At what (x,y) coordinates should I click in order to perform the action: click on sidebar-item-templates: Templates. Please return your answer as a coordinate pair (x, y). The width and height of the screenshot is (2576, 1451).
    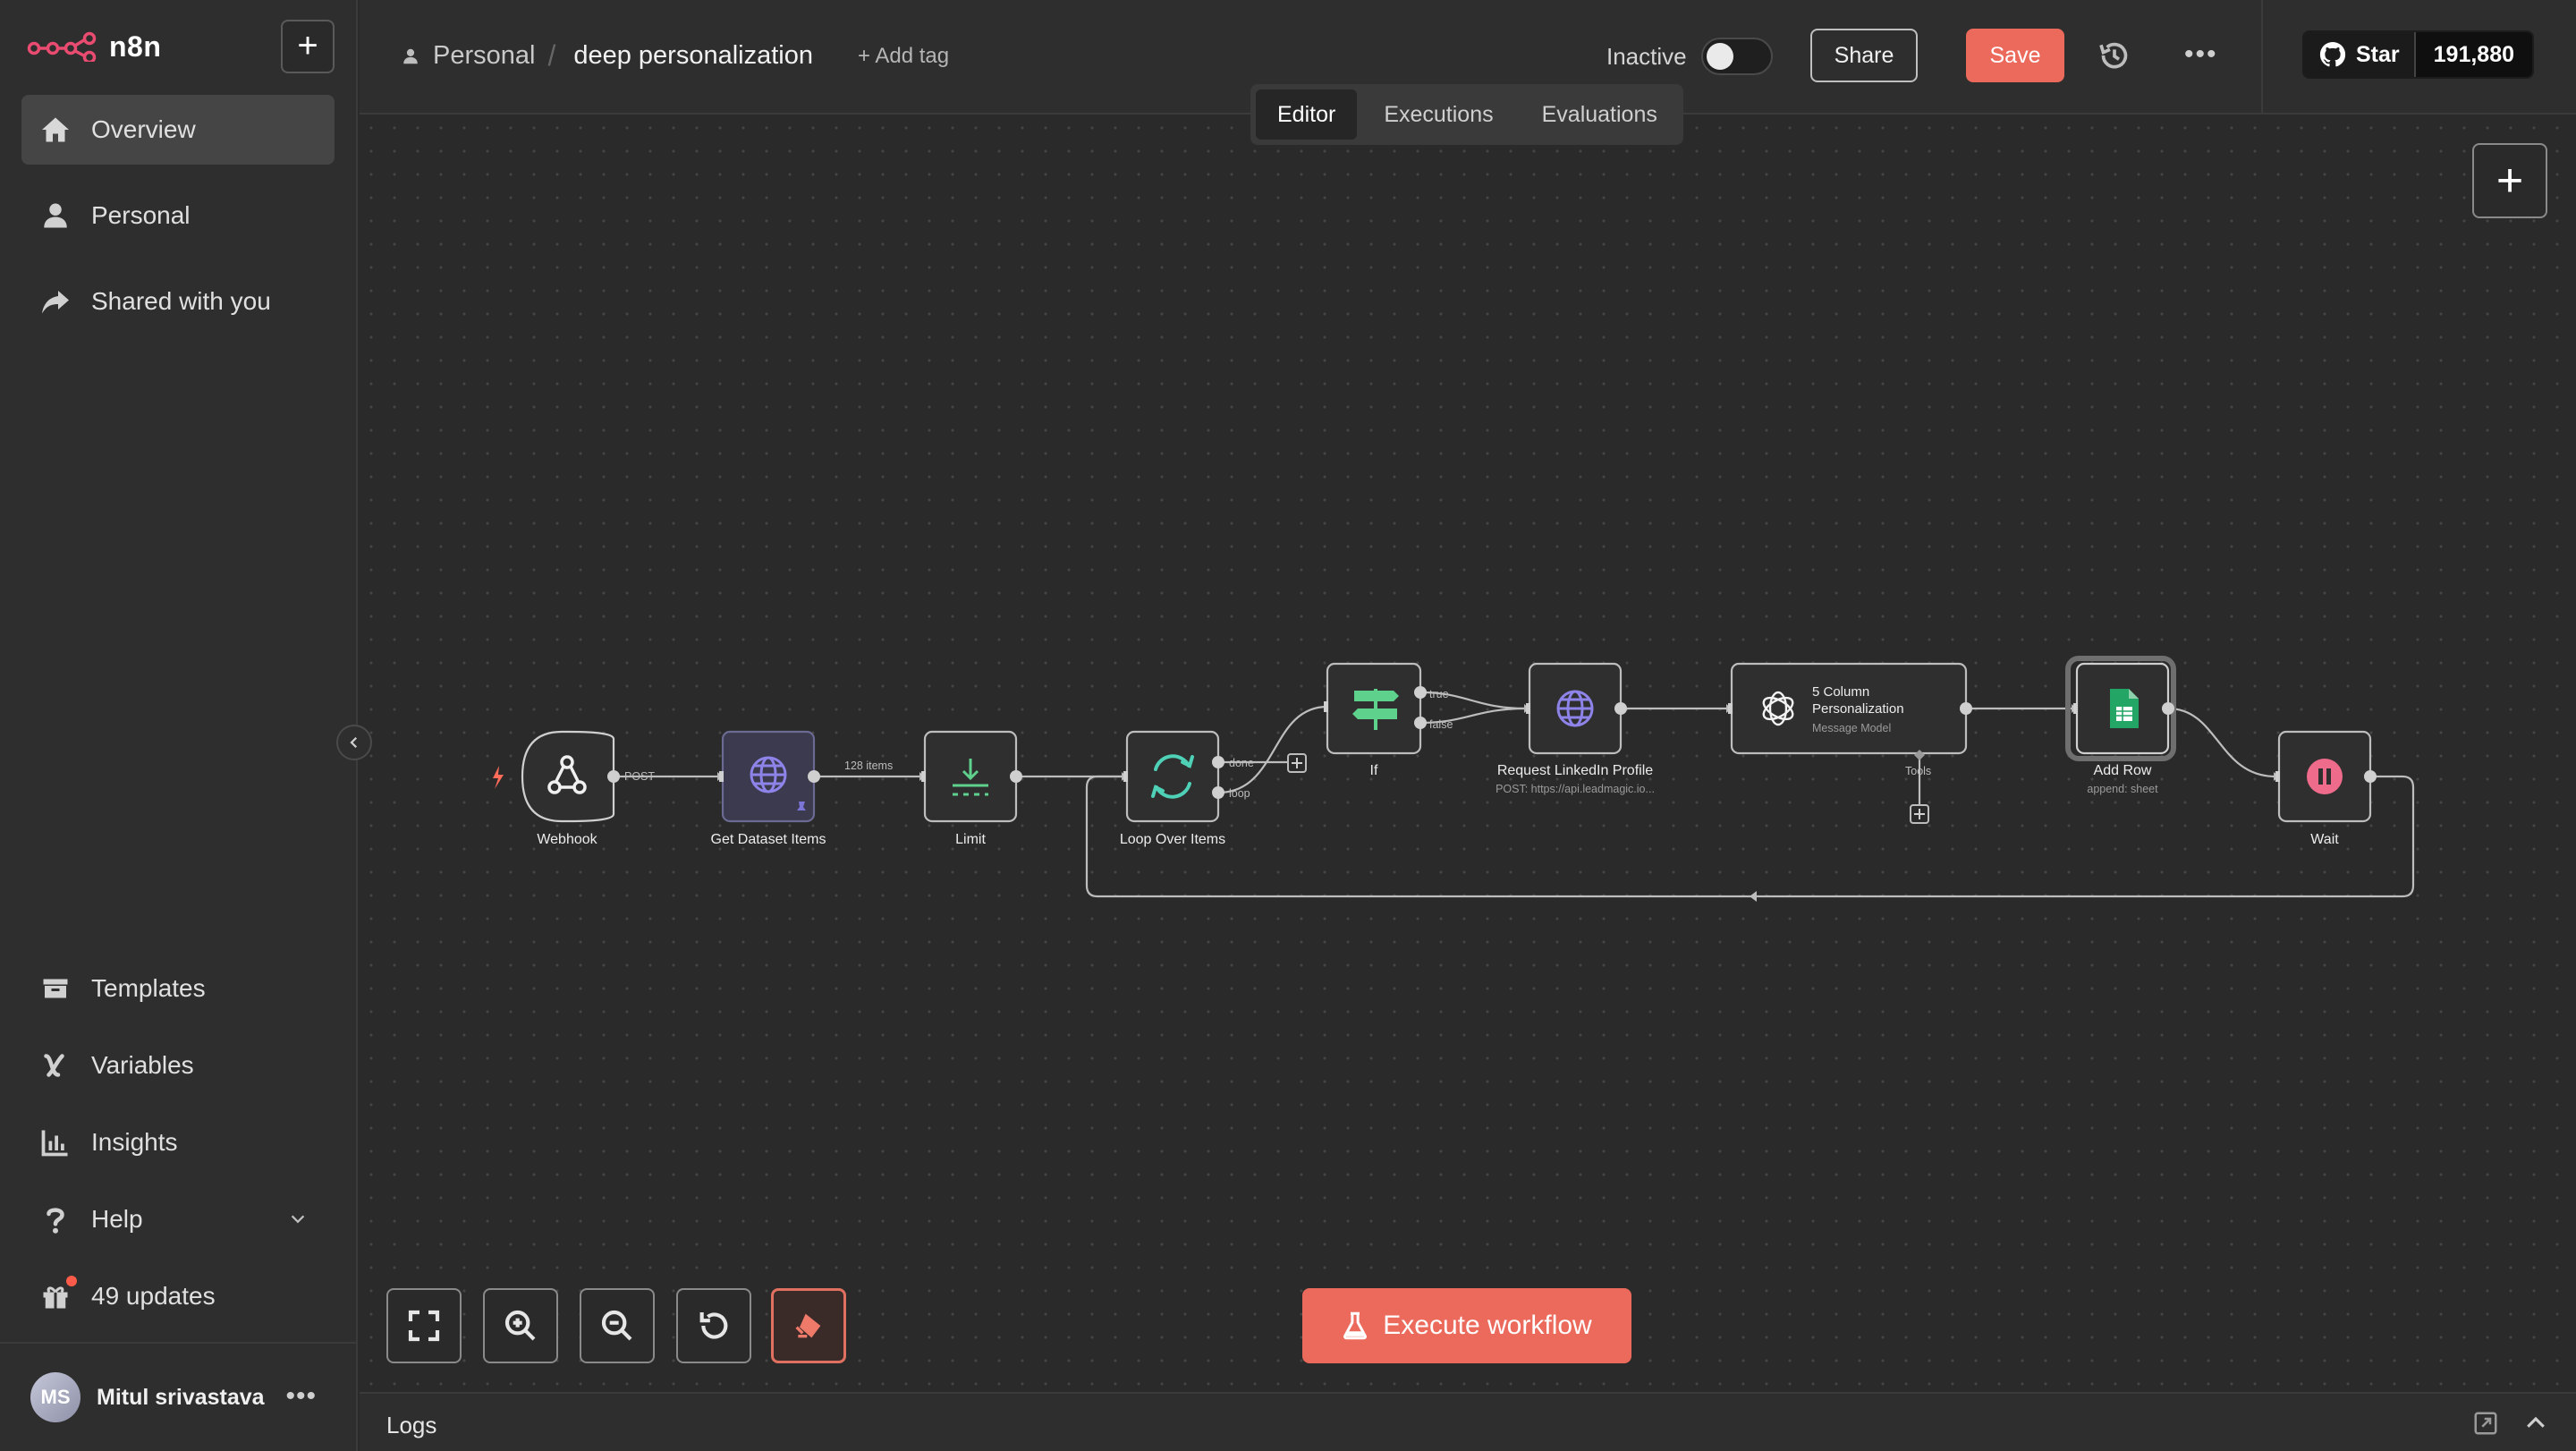
    Looking at the image, I should click on (178, 988).